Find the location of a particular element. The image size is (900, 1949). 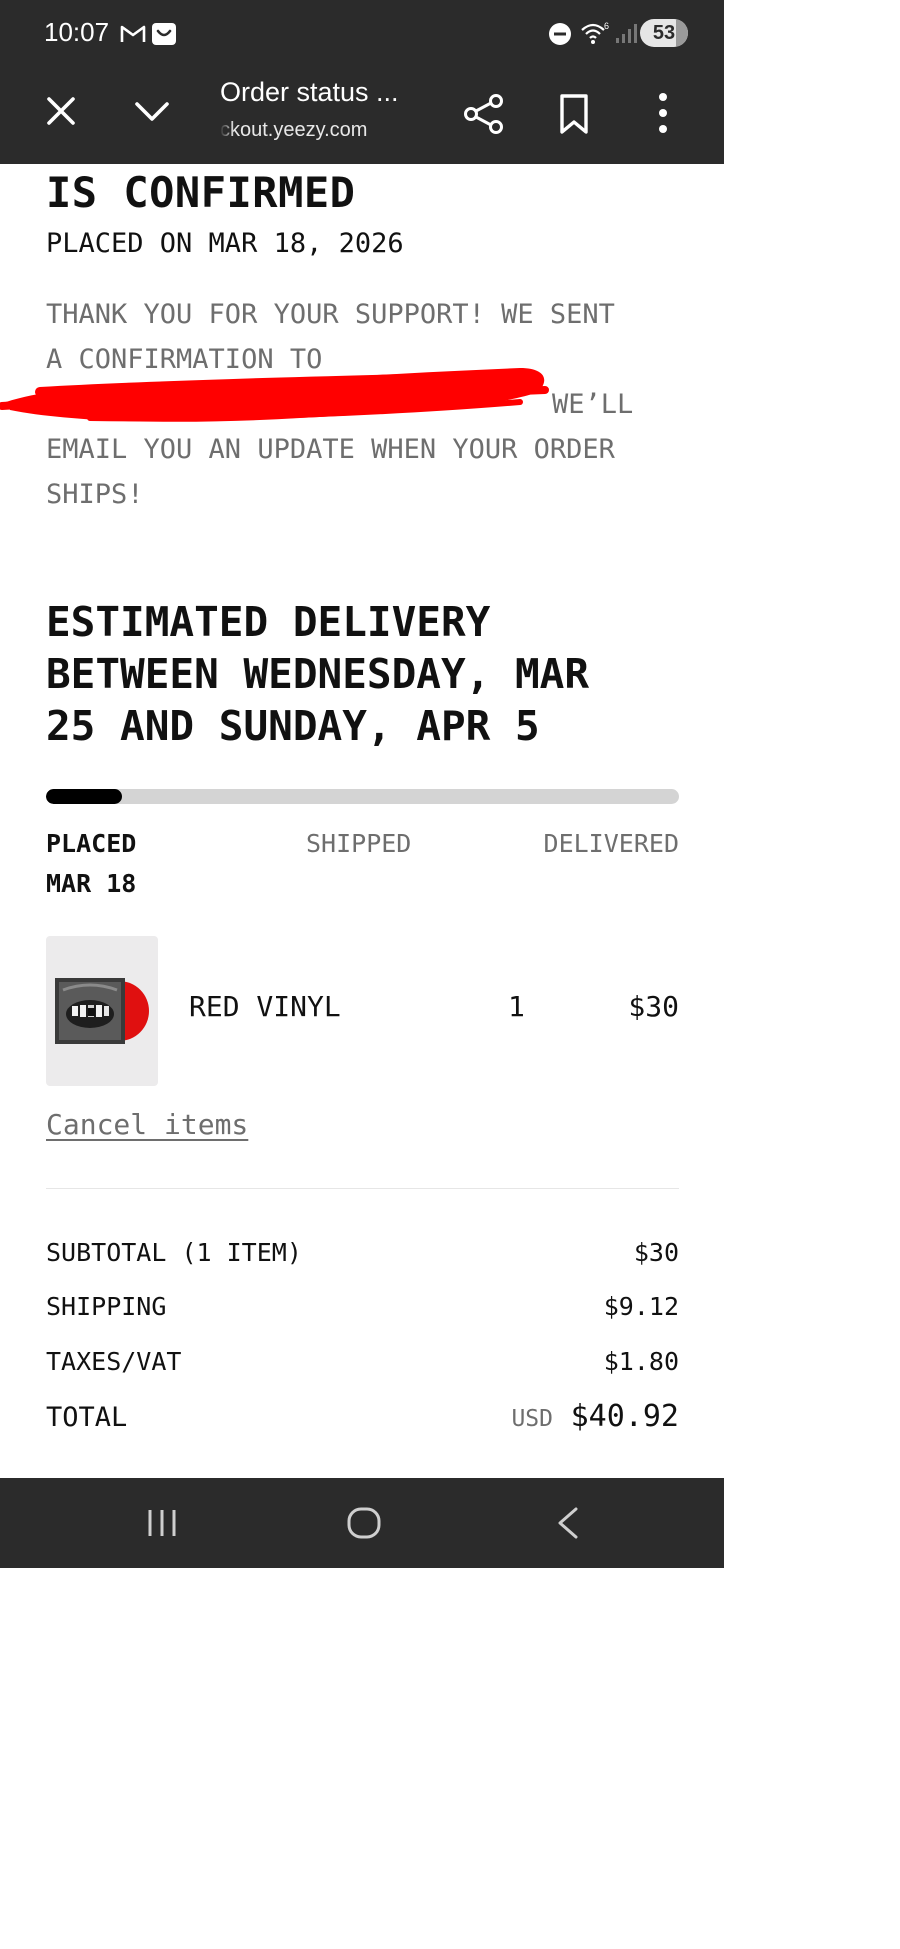

delivery-progress-bar is located at coordinates (362, 796).